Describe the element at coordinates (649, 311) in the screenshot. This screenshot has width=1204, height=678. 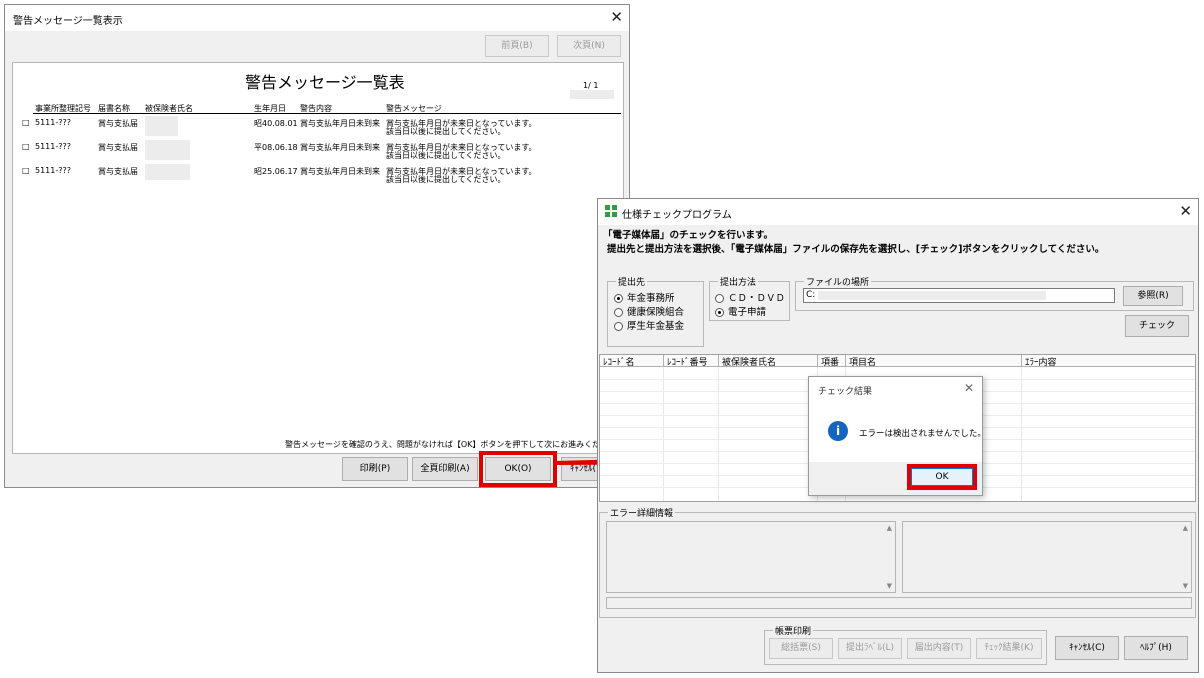
I see `radio-health-insurance: 健康保険組合` at that location.